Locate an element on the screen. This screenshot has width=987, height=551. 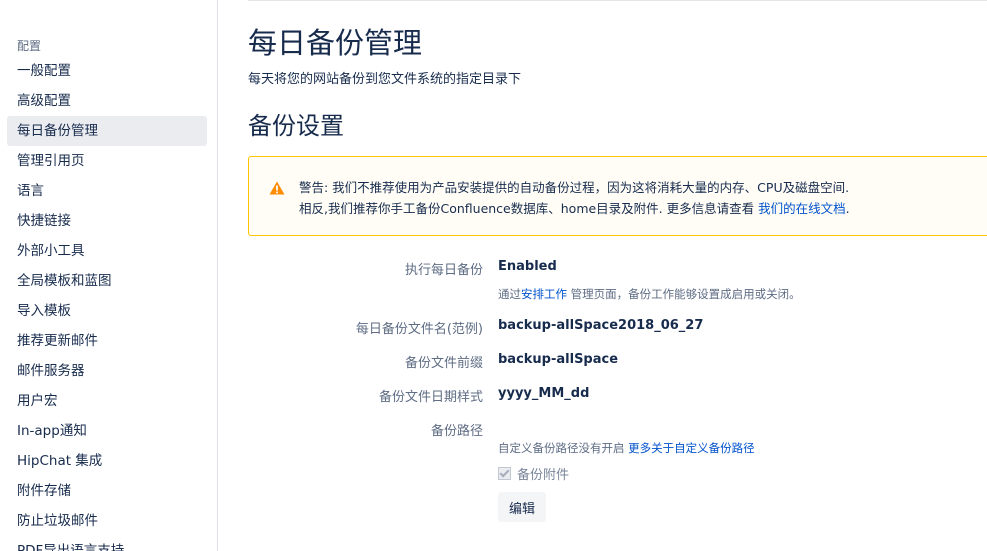
section-title: 备份设置 is located at coordinates (296, 126).